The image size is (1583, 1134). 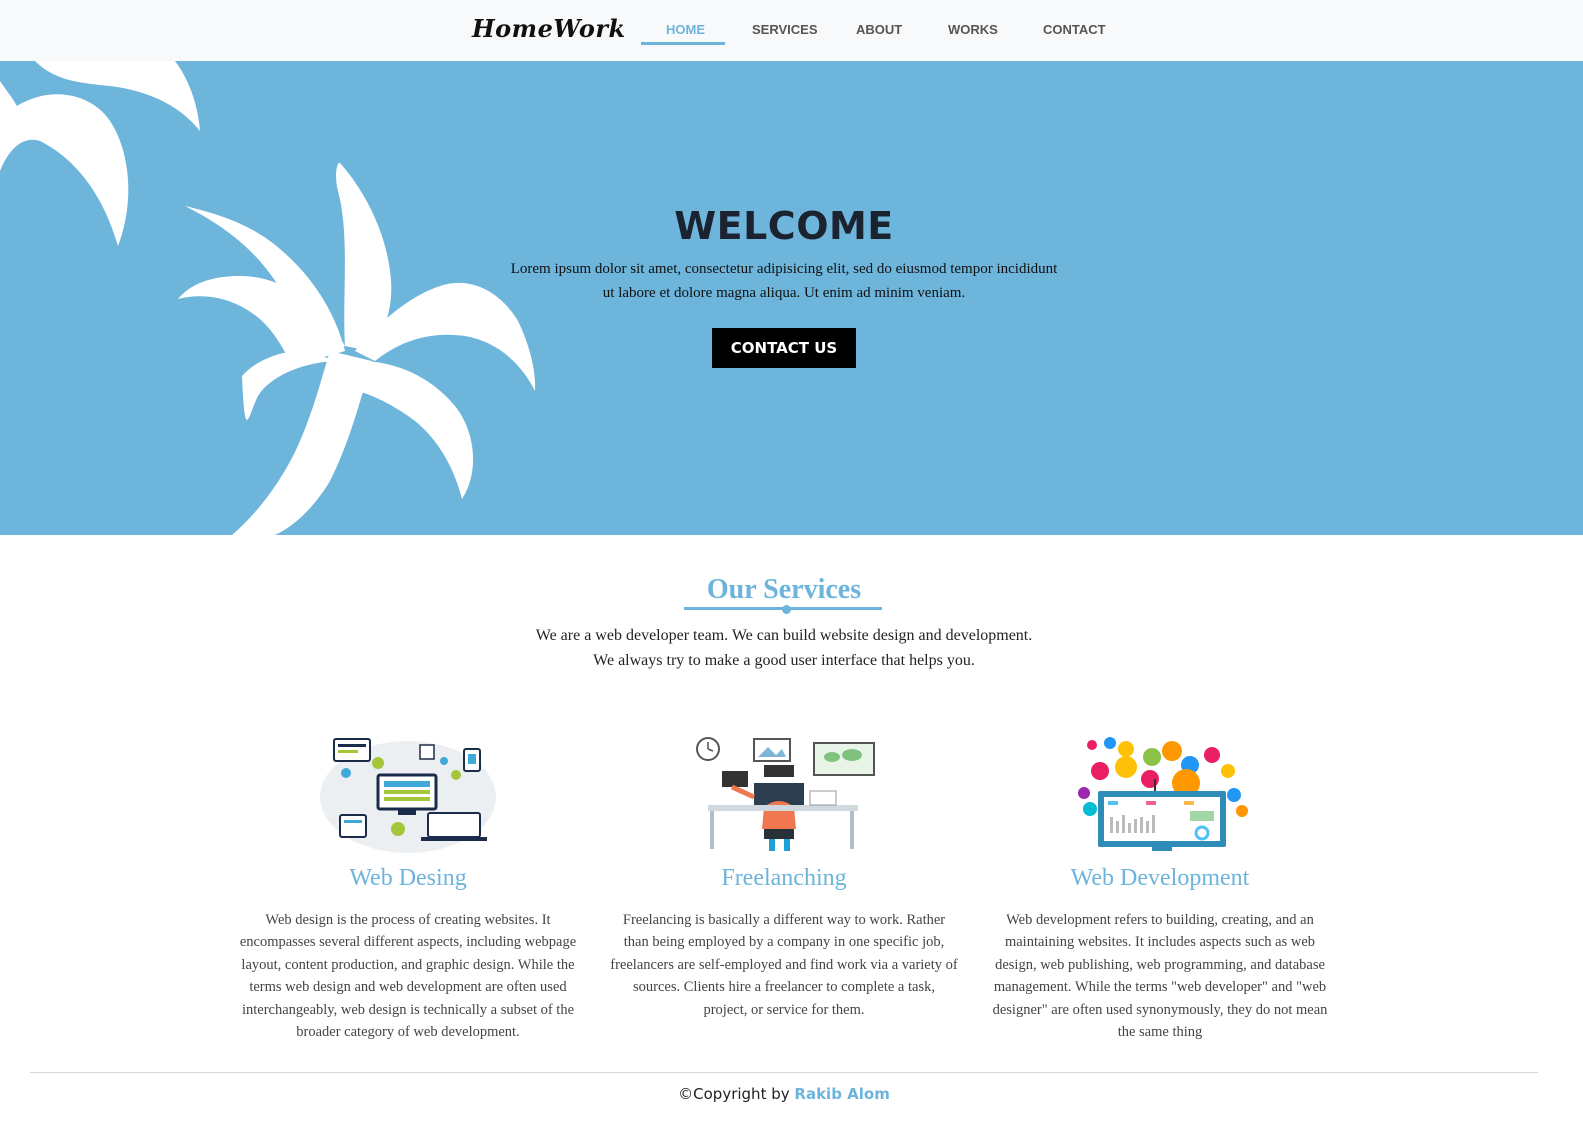 I want to click on site-logo: HomeWork, so click(x=549, y=28).